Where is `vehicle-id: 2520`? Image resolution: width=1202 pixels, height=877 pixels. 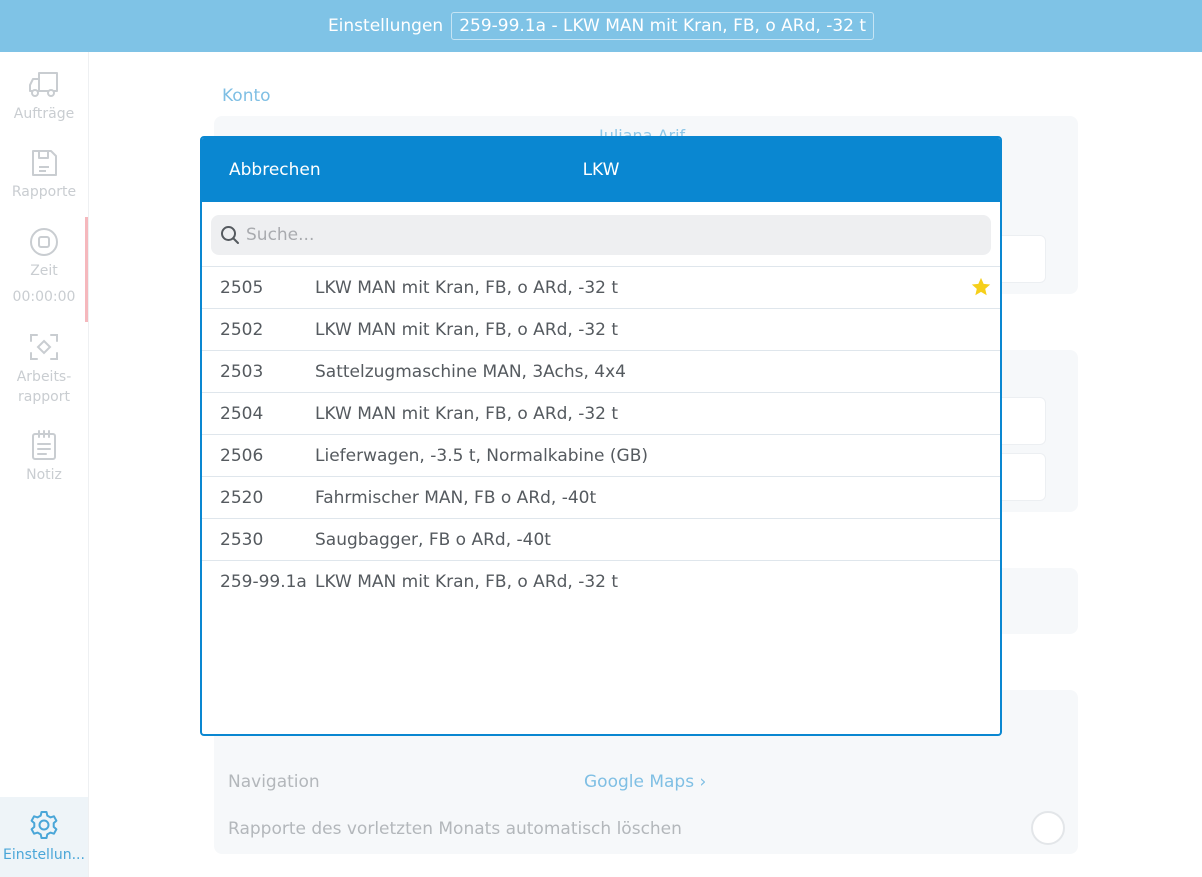 vehicle-id: 2520 is located at coordinates (242, 497).